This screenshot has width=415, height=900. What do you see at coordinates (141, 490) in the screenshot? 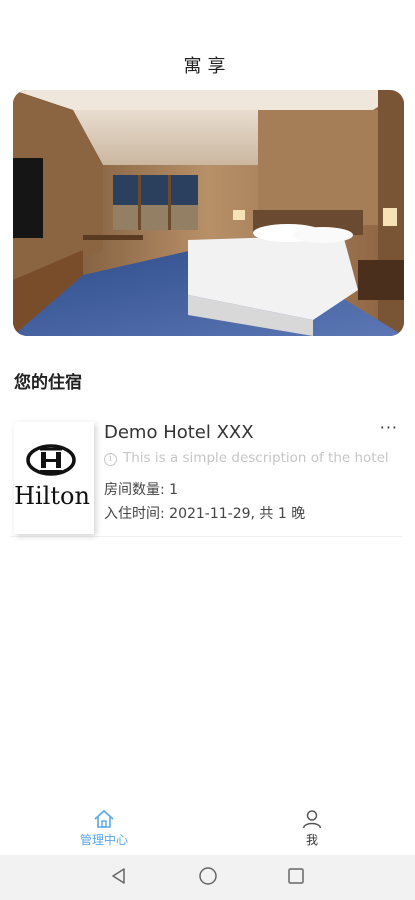
I see `room-count: 房间数量: 1` at bounding box center [141, 490].